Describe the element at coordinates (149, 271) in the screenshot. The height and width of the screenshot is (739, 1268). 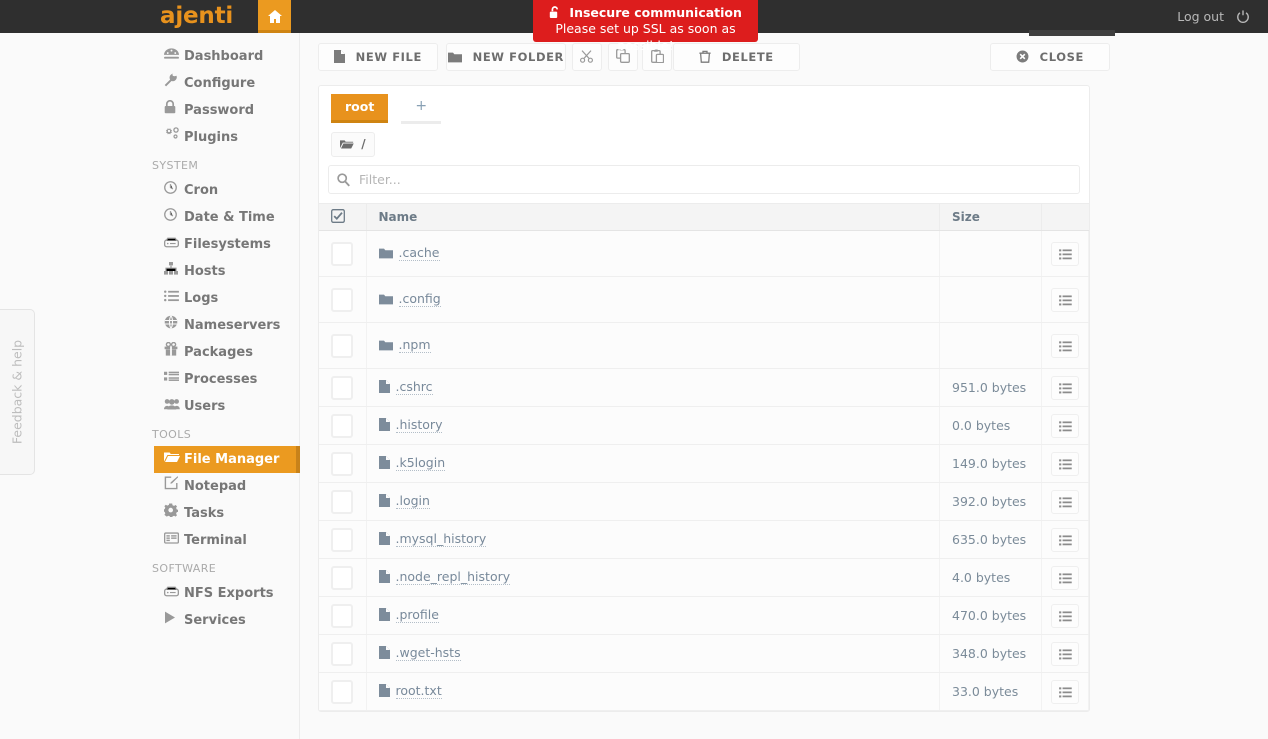
I see `sidebar-item-hosts: Hosts` at that location.